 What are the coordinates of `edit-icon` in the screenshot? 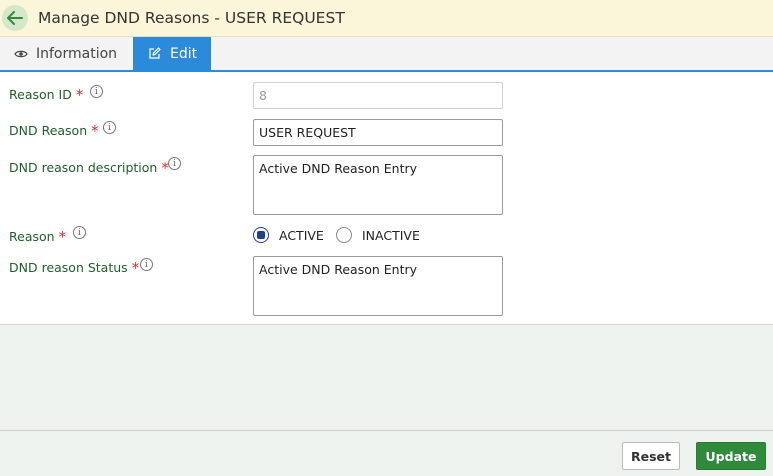 It's located at (155, 53).